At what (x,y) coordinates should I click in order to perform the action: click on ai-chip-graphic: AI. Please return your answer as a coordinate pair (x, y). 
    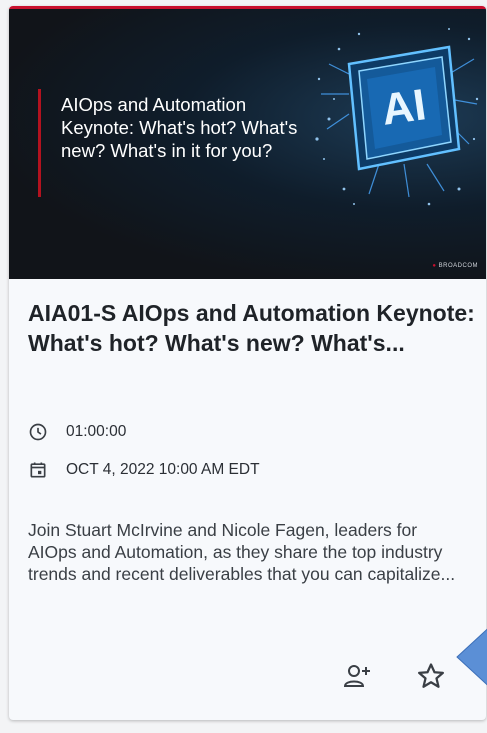
    Looking at the image, I should click on (397, 117).